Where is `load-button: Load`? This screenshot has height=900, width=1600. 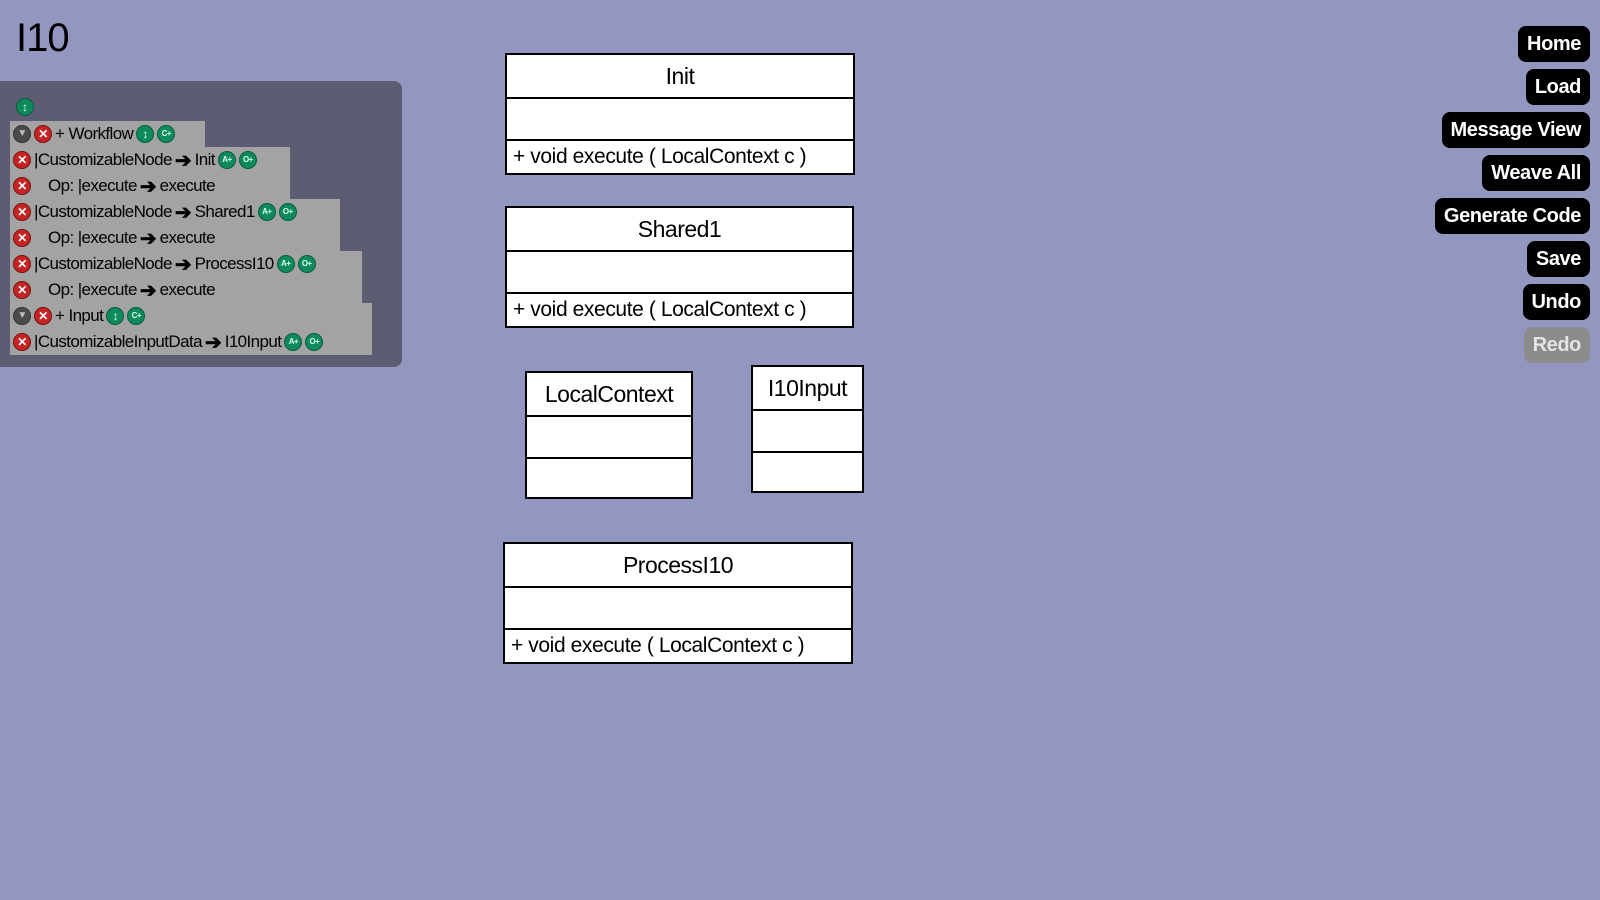
load-button: Load is located at coordinates (1557, 87).